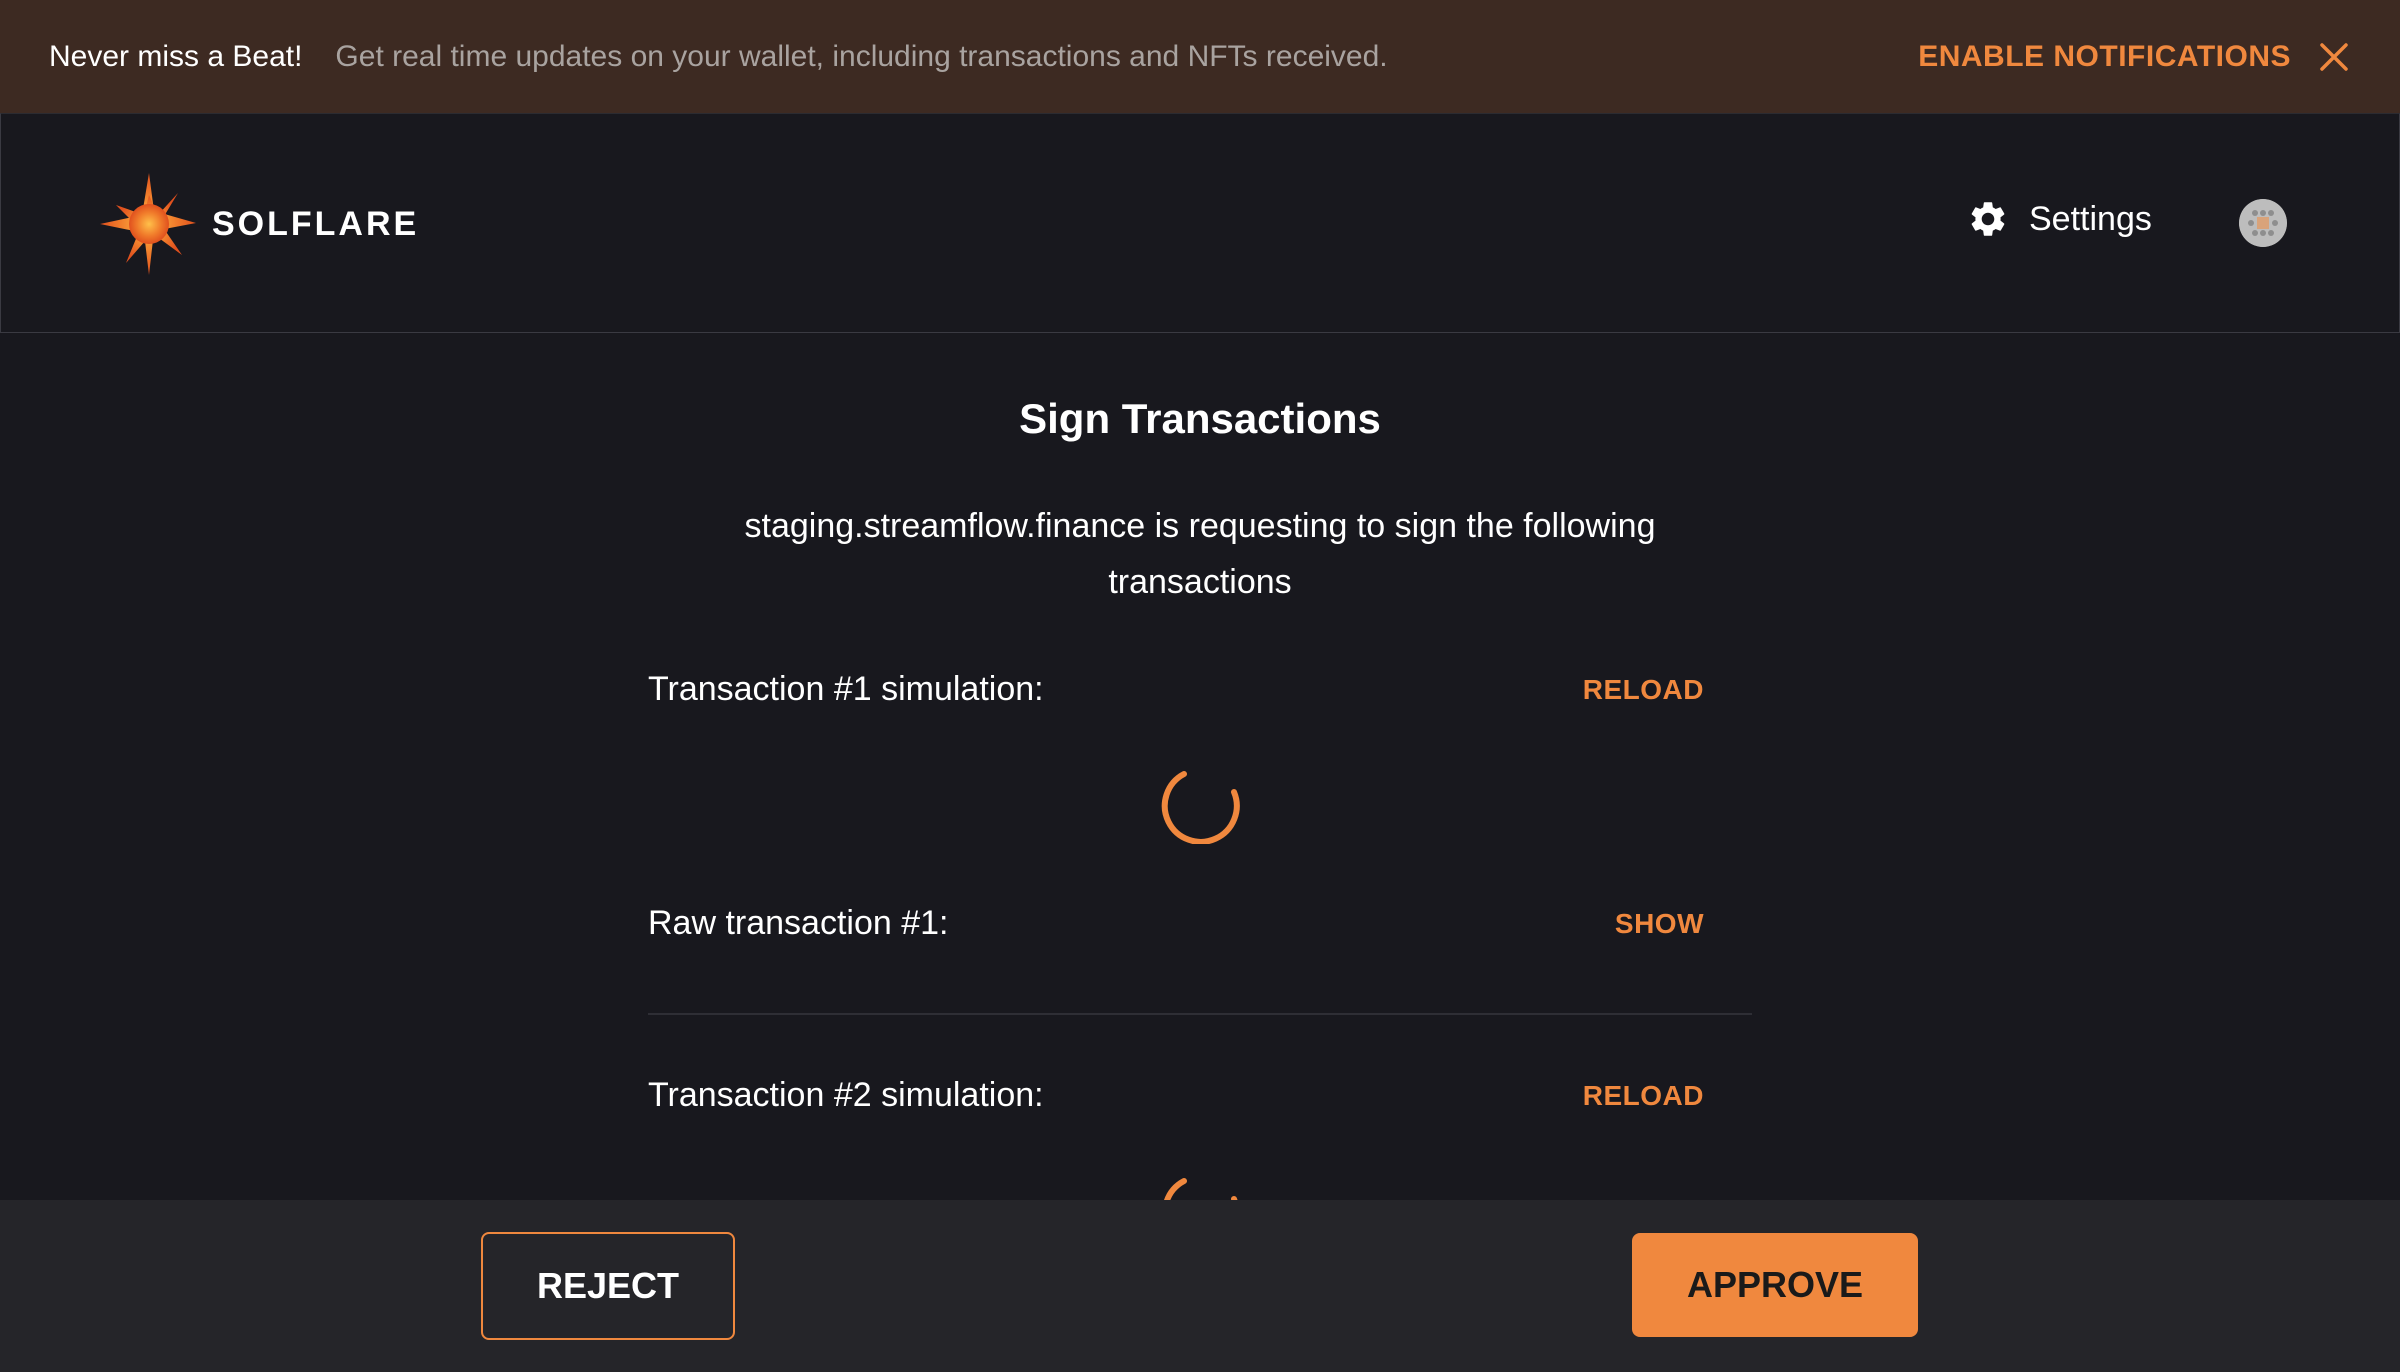 Image resolution: width=2400 pixels, height=1372 pixels. Describe the element at coordinates (1659, 924) in the screenshot. I see `raw-transaction-1-show-button: SHOW` at that location.